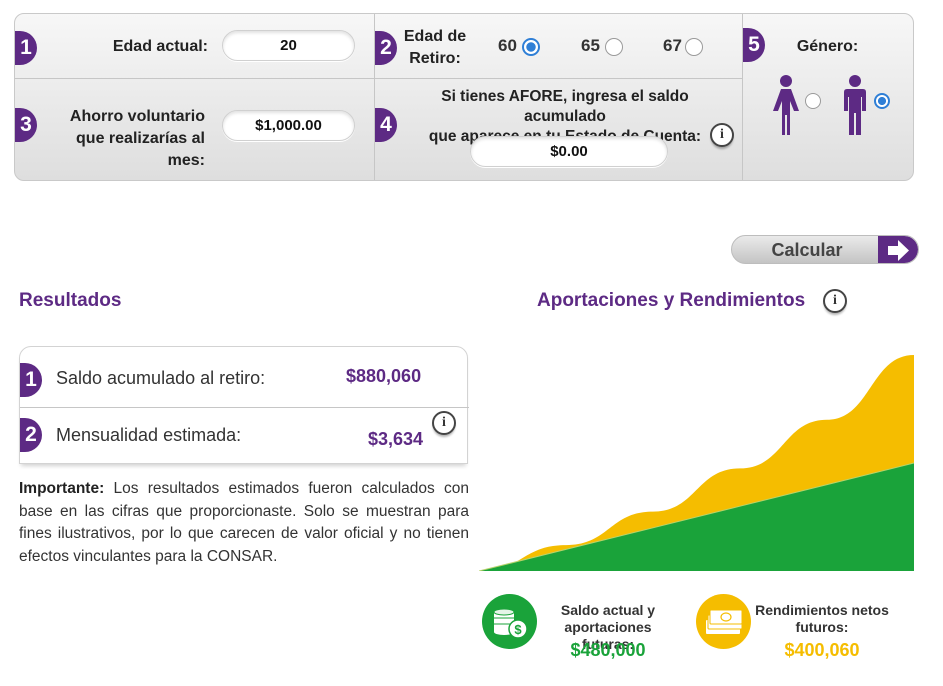  I want to click on disclaimer-bold: Importante:, so click(62, 488).